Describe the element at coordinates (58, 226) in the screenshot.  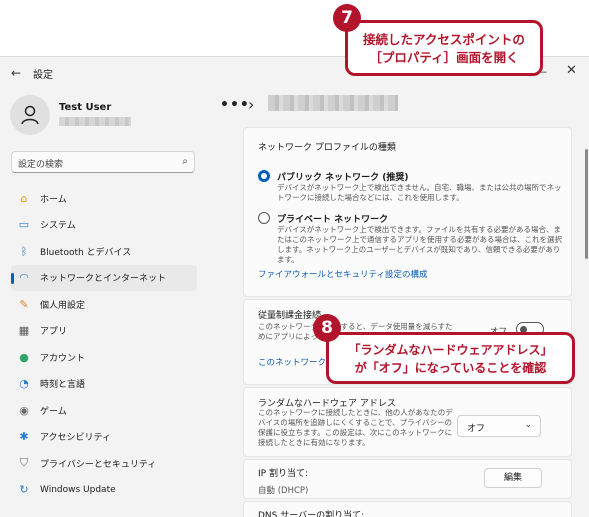
I see `sidebar-item-label: システム` at that location.